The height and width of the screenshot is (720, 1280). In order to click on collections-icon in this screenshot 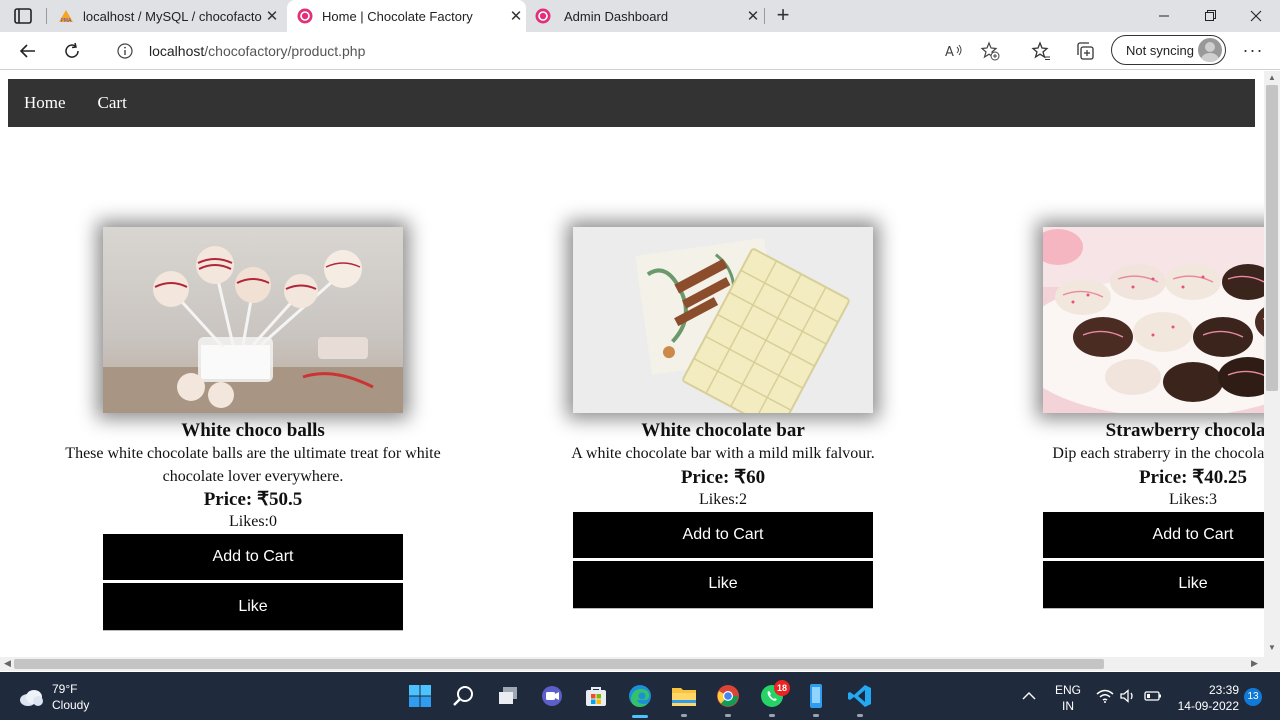, I will do `click(1085, 51)`.